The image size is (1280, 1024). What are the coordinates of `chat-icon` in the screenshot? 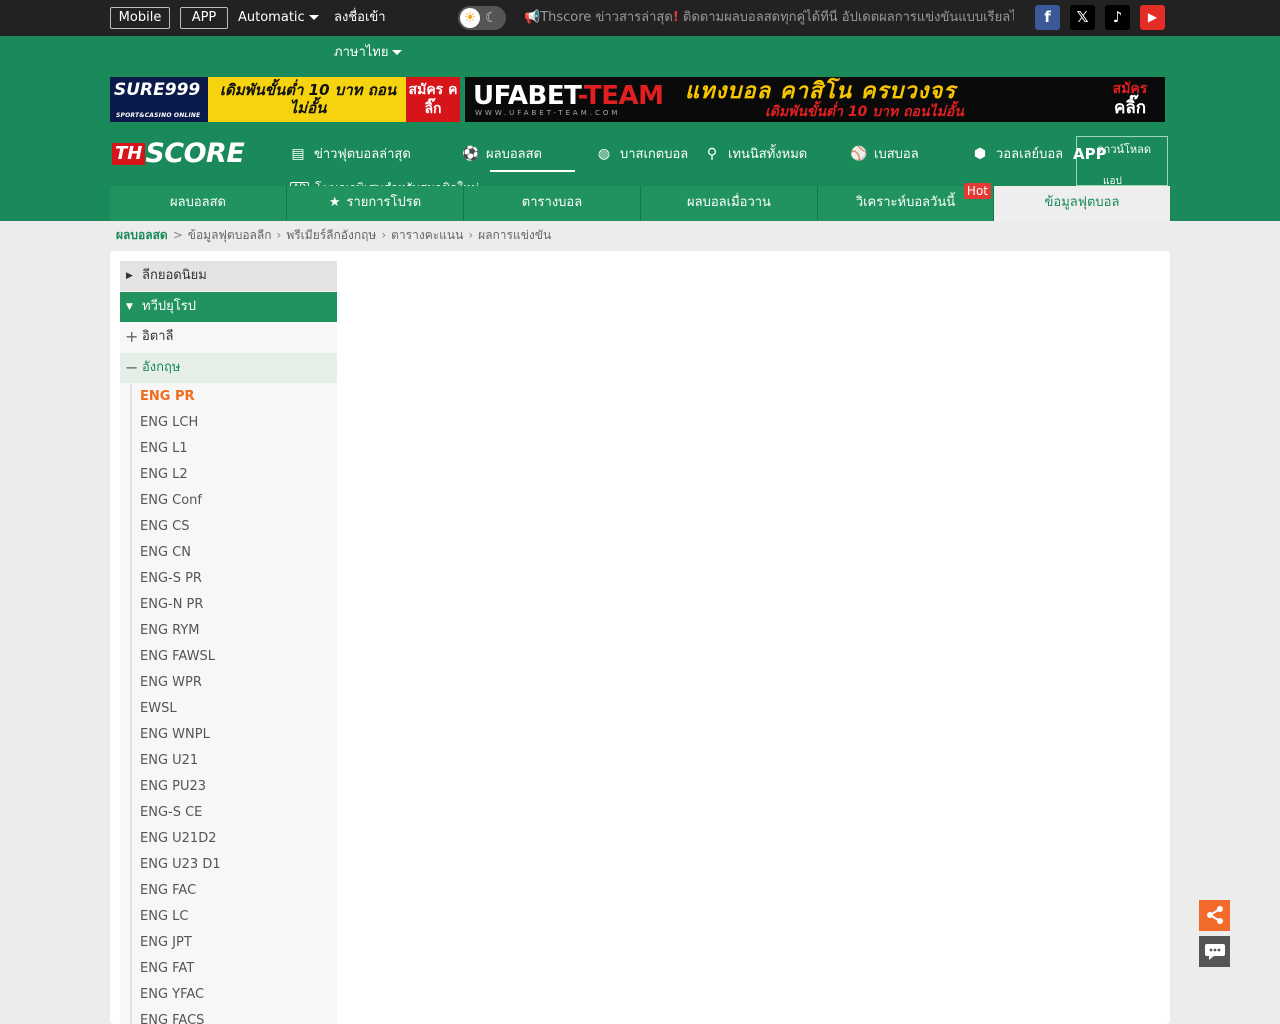 It's located at (1214, 952).